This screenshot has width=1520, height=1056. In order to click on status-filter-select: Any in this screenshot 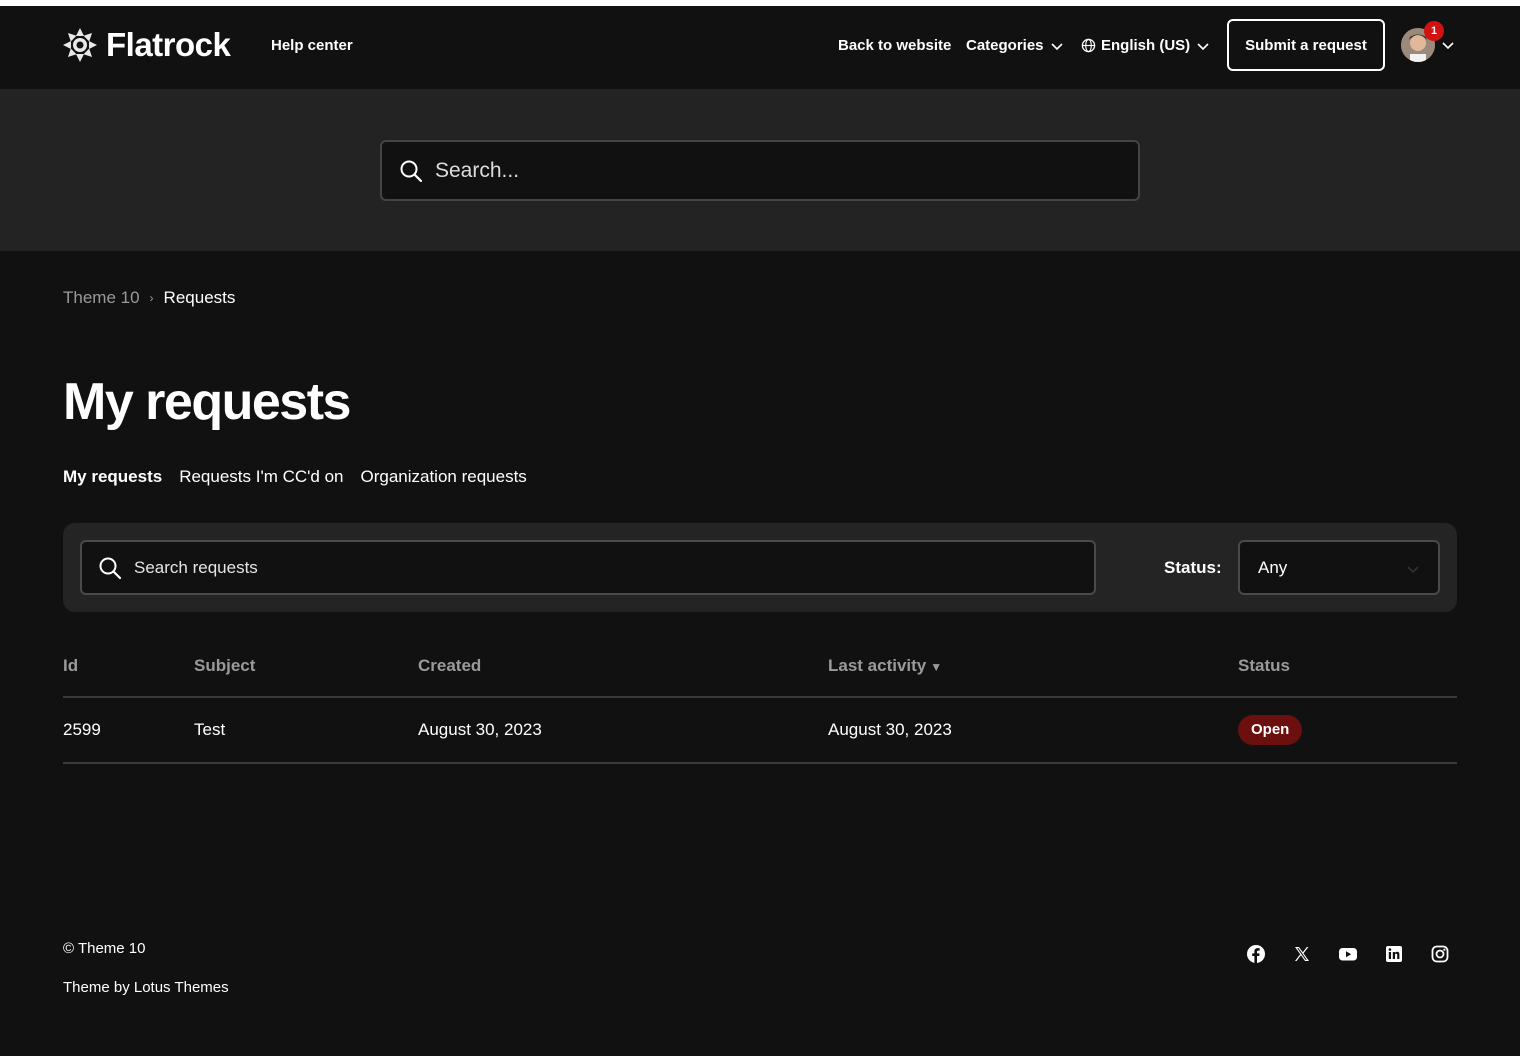, I will do `click(1339, 567)`.